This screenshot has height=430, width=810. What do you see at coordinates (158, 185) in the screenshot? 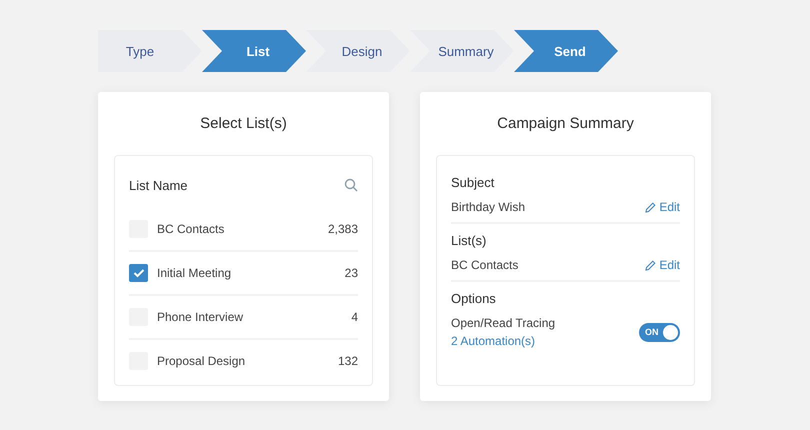
I see `column-header: List Name` at bounding box center [158, 185].